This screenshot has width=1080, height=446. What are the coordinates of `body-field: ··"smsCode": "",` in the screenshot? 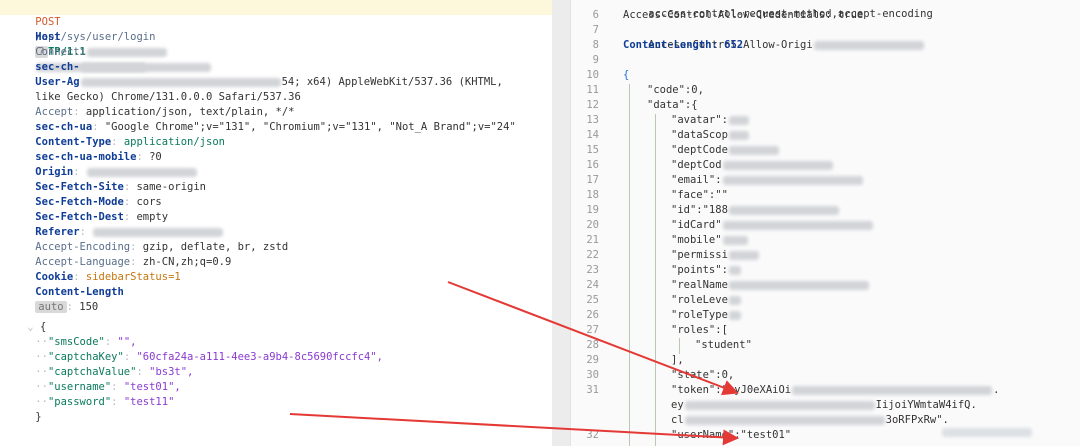 It's located at (73, 334).